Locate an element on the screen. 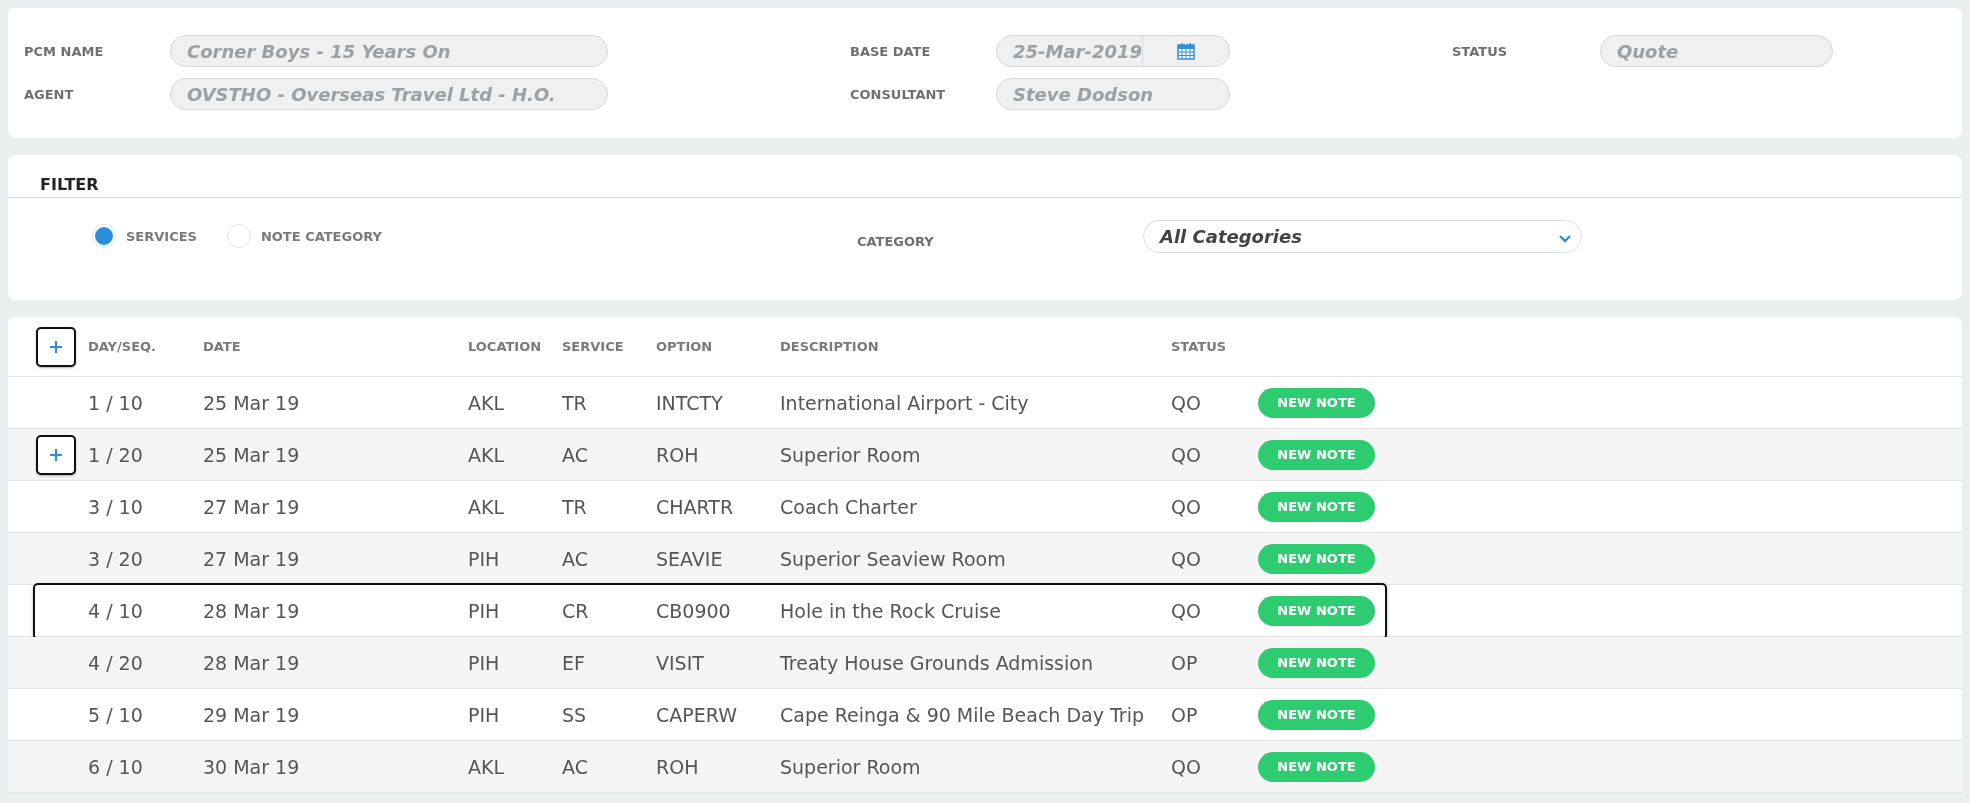  calendar-icon is located at coordinates (1186, 51).